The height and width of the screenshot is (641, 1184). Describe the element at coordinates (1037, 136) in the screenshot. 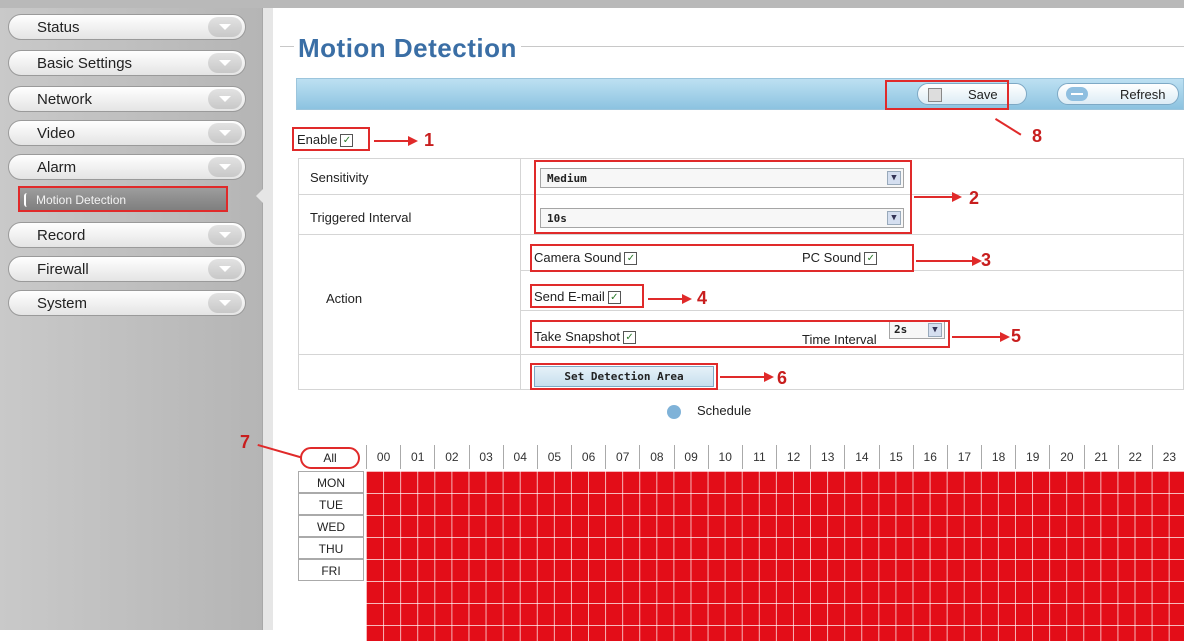

I see `annotation-marker: 8` at that location.